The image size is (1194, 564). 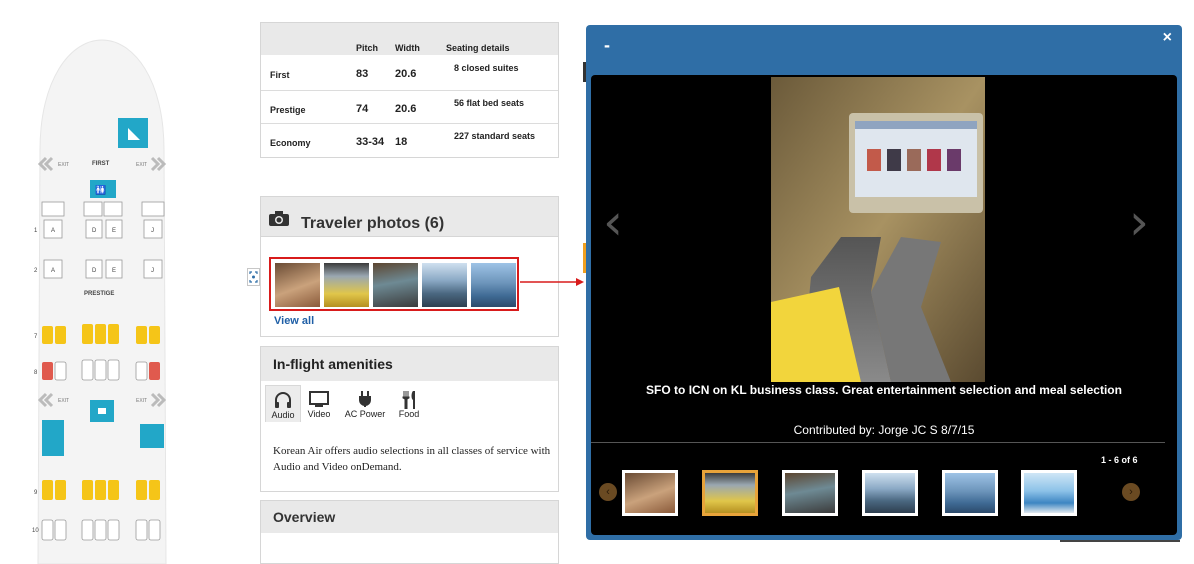 I want to click on class-name: Prestige, so click(x=288, y=110).